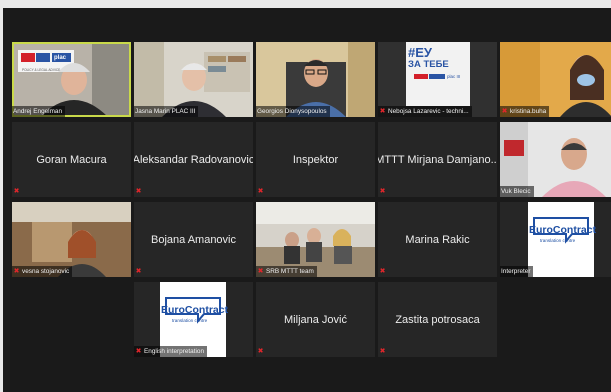 This screenshot has height=392, width=611. What do you see at coordinates (60, 58) in the screenshot?
I see `plac-logo-text: plac` at bounding box center [60, 58].